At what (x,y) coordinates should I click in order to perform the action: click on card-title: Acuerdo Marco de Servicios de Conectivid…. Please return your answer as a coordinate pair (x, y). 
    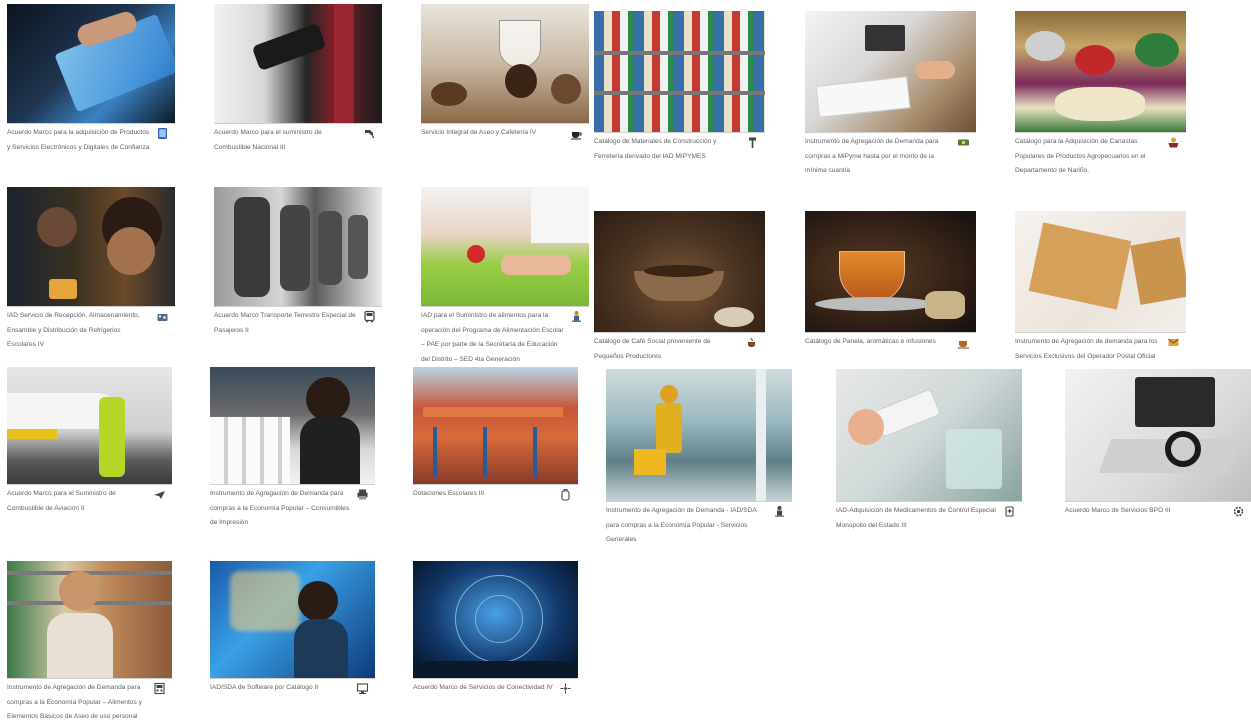
    Looking at the image, I should click on (483, 687).